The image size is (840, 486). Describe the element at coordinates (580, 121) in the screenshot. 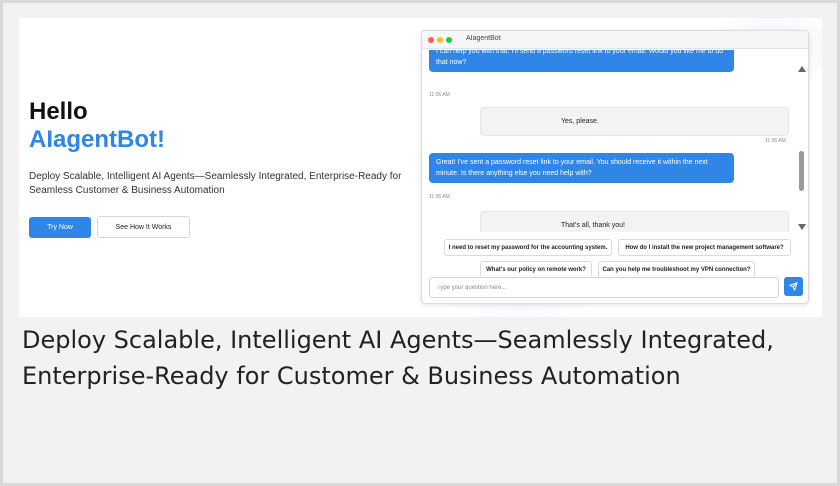

I see `user-message-text: Yes, please.` at that location.